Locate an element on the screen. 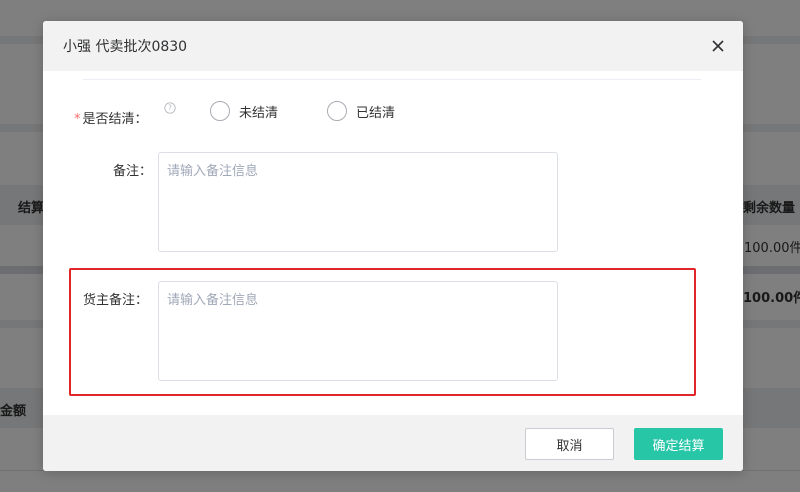 Image resolution: width=800 pixels, height=492 pixels. radio-unsettled-label: 未结清 is located at coordinates (259, 113).